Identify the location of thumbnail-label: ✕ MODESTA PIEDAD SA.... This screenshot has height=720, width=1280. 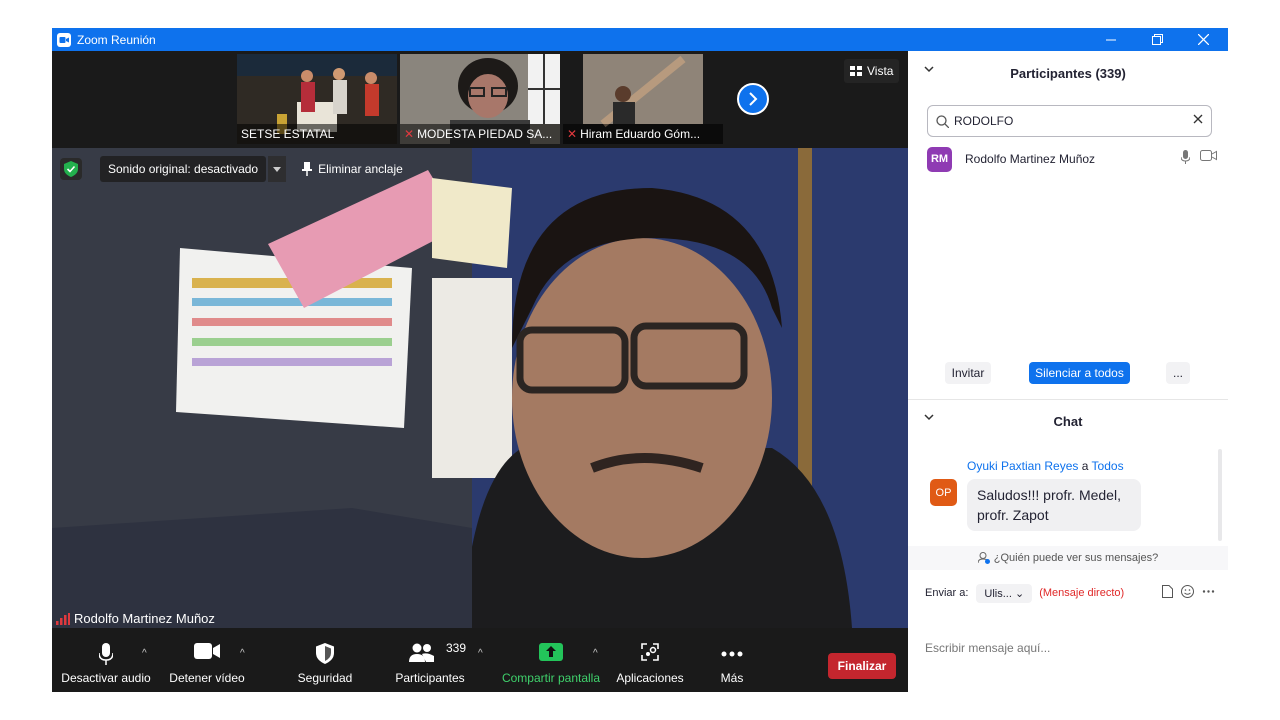
(480, 134).